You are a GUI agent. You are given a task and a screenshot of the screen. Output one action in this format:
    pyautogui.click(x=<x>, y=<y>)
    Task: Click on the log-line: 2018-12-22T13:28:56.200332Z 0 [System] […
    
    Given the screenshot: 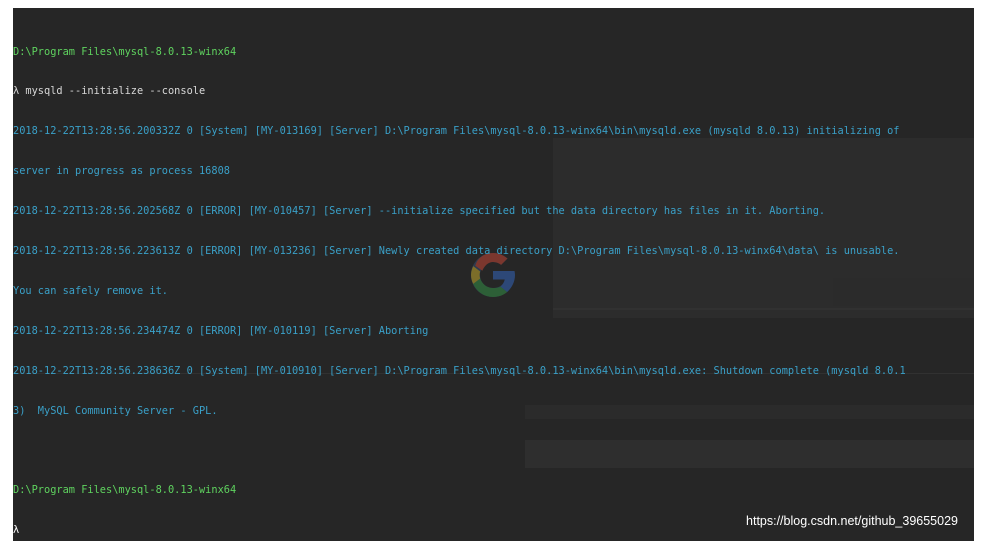 What is the action you would take?
    pyautogui.click(x=456, y=131)
    